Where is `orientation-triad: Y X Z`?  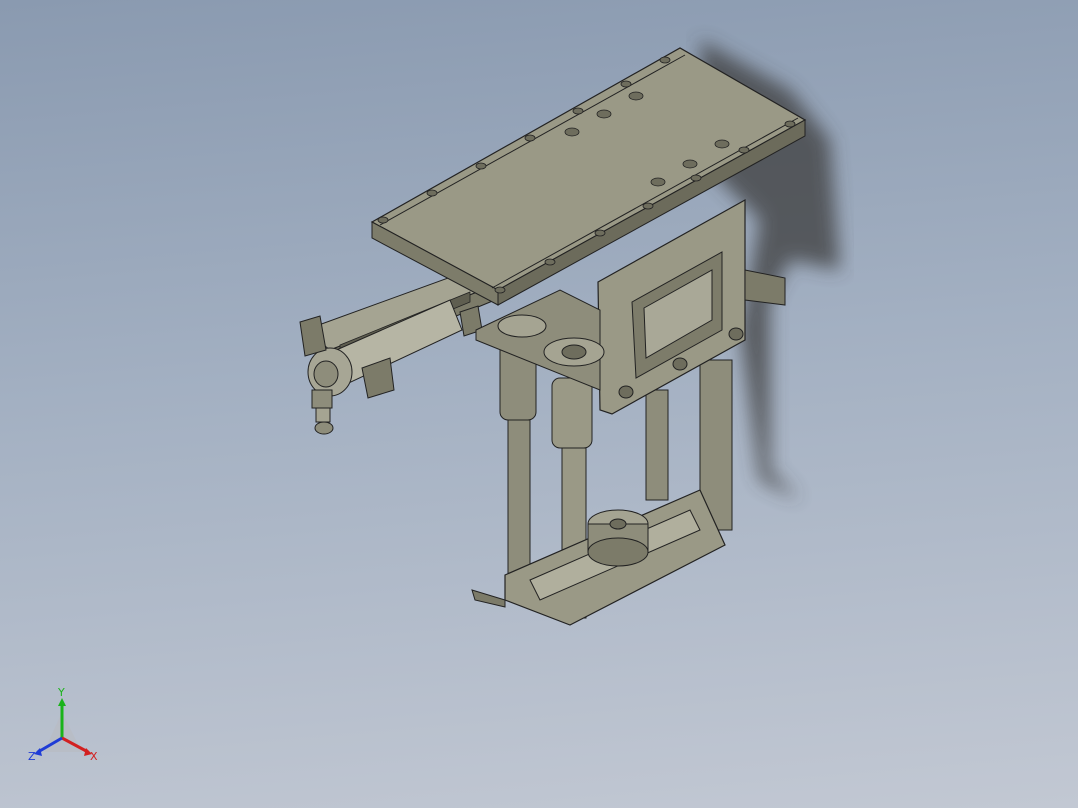 orientation-triad: Y X Z is located at coordinates (67, 728).